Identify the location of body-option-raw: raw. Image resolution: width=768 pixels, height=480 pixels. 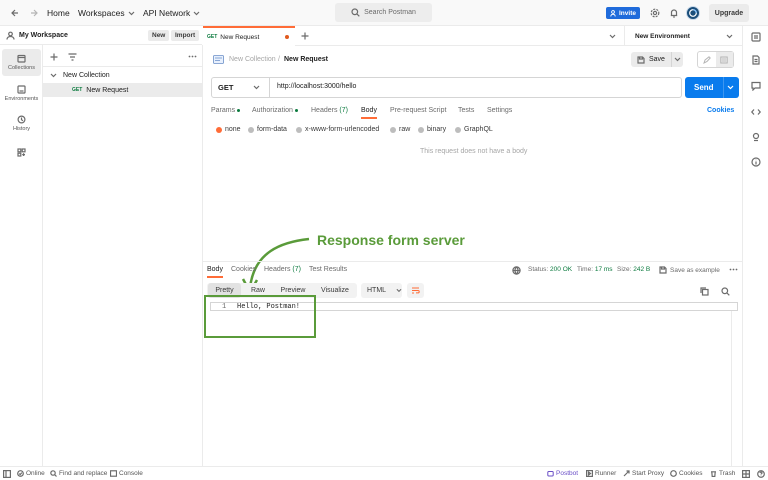
(400, 129).